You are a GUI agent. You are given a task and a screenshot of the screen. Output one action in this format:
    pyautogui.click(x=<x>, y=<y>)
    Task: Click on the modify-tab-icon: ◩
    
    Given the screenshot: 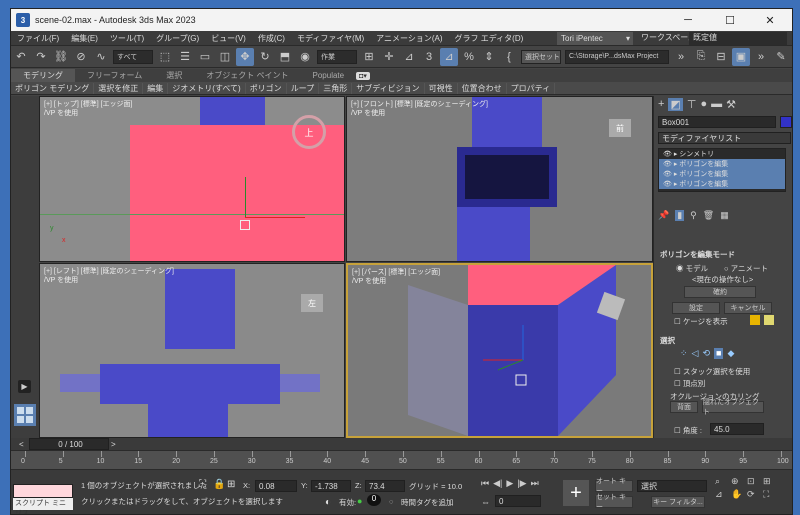 What is the action you would take?
    pyautogui.click(x=675, y=104)
    